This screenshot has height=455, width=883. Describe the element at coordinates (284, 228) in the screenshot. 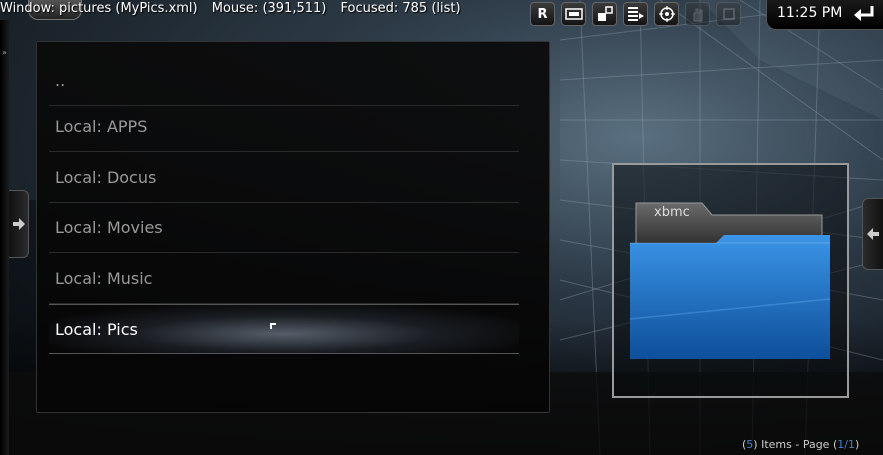

I see `list-item-movies: Local: Movies` at that location.